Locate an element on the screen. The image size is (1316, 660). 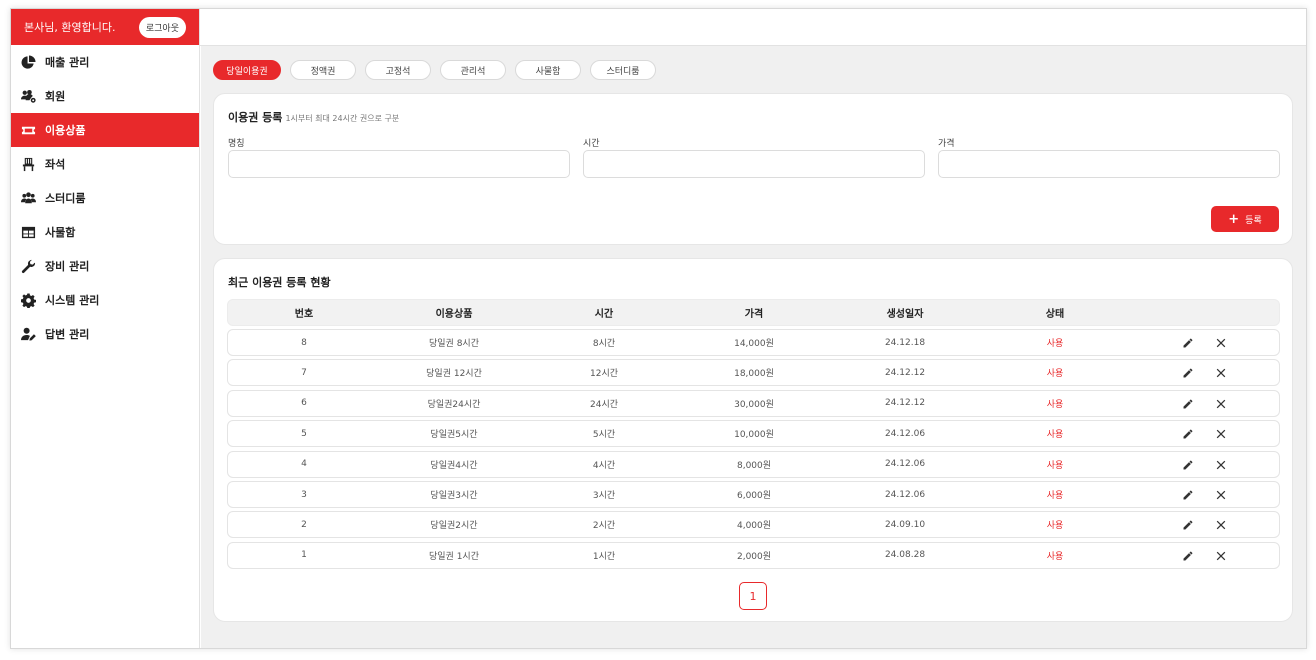
col-created: 생성일자 is located at coordinates (905, 314).